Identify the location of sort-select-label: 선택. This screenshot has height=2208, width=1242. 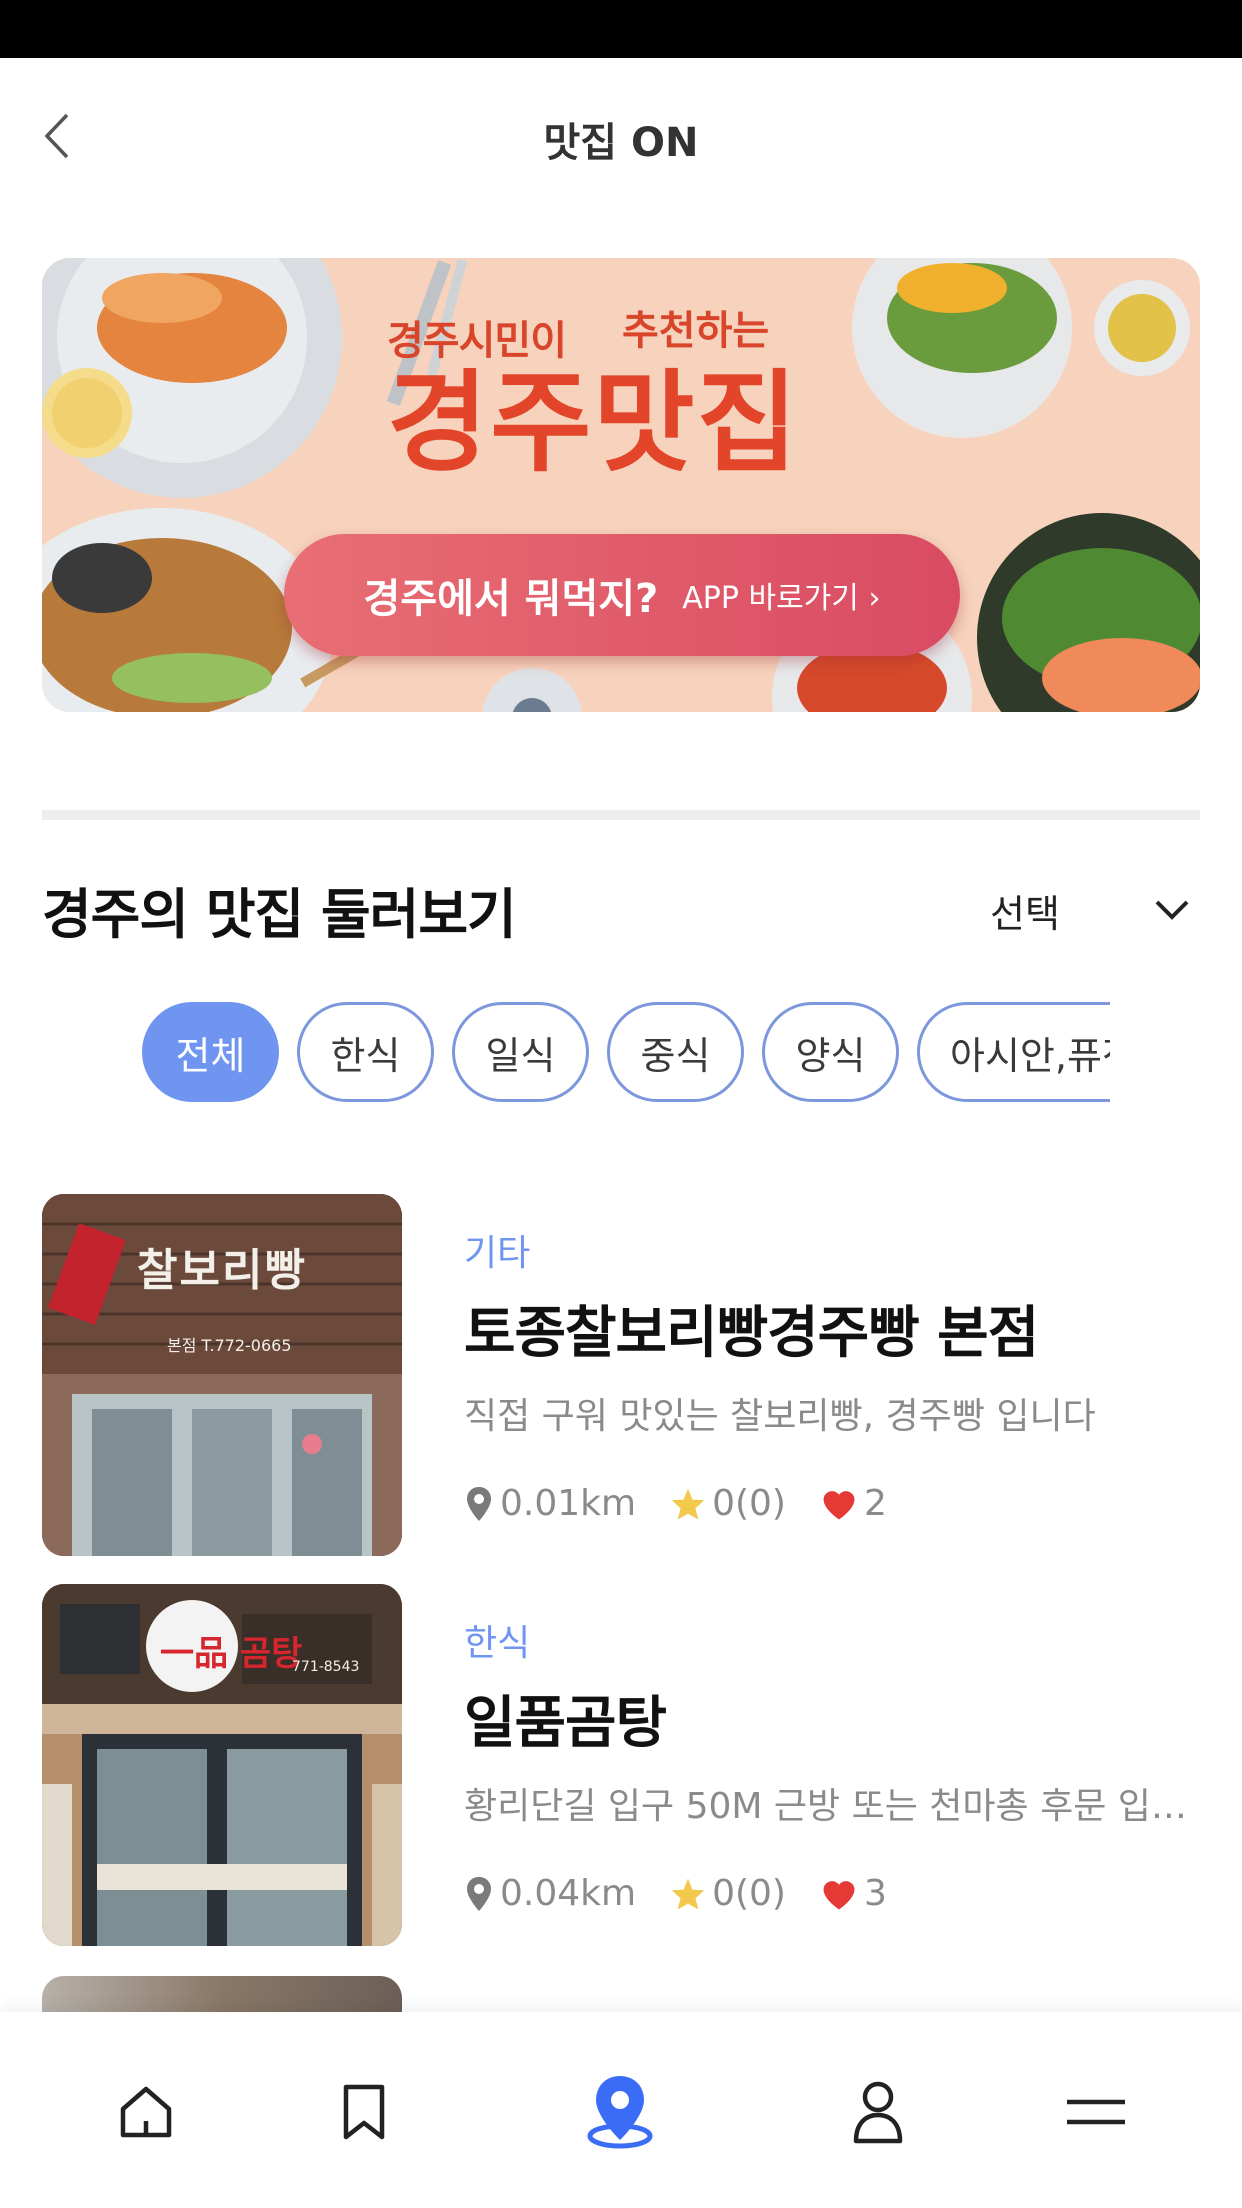
(1025, 913).